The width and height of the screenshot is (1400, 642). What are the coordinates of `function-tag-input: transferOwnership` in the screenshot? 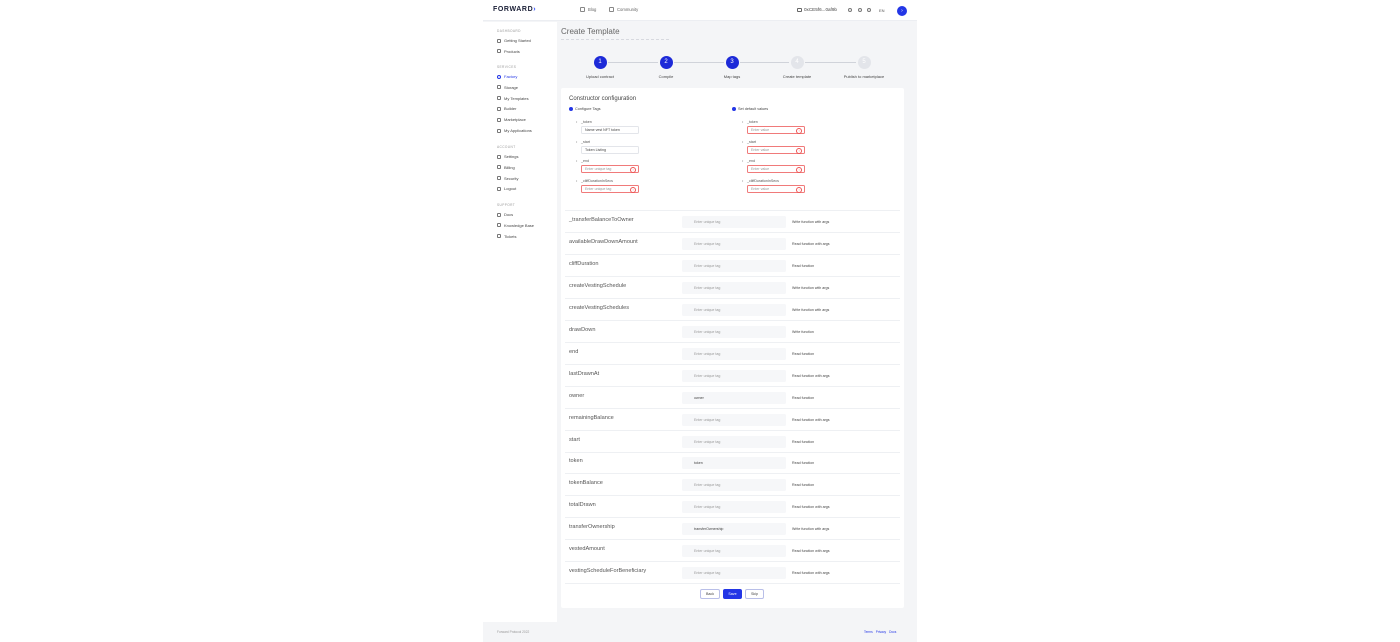 It's located at (734, 529).